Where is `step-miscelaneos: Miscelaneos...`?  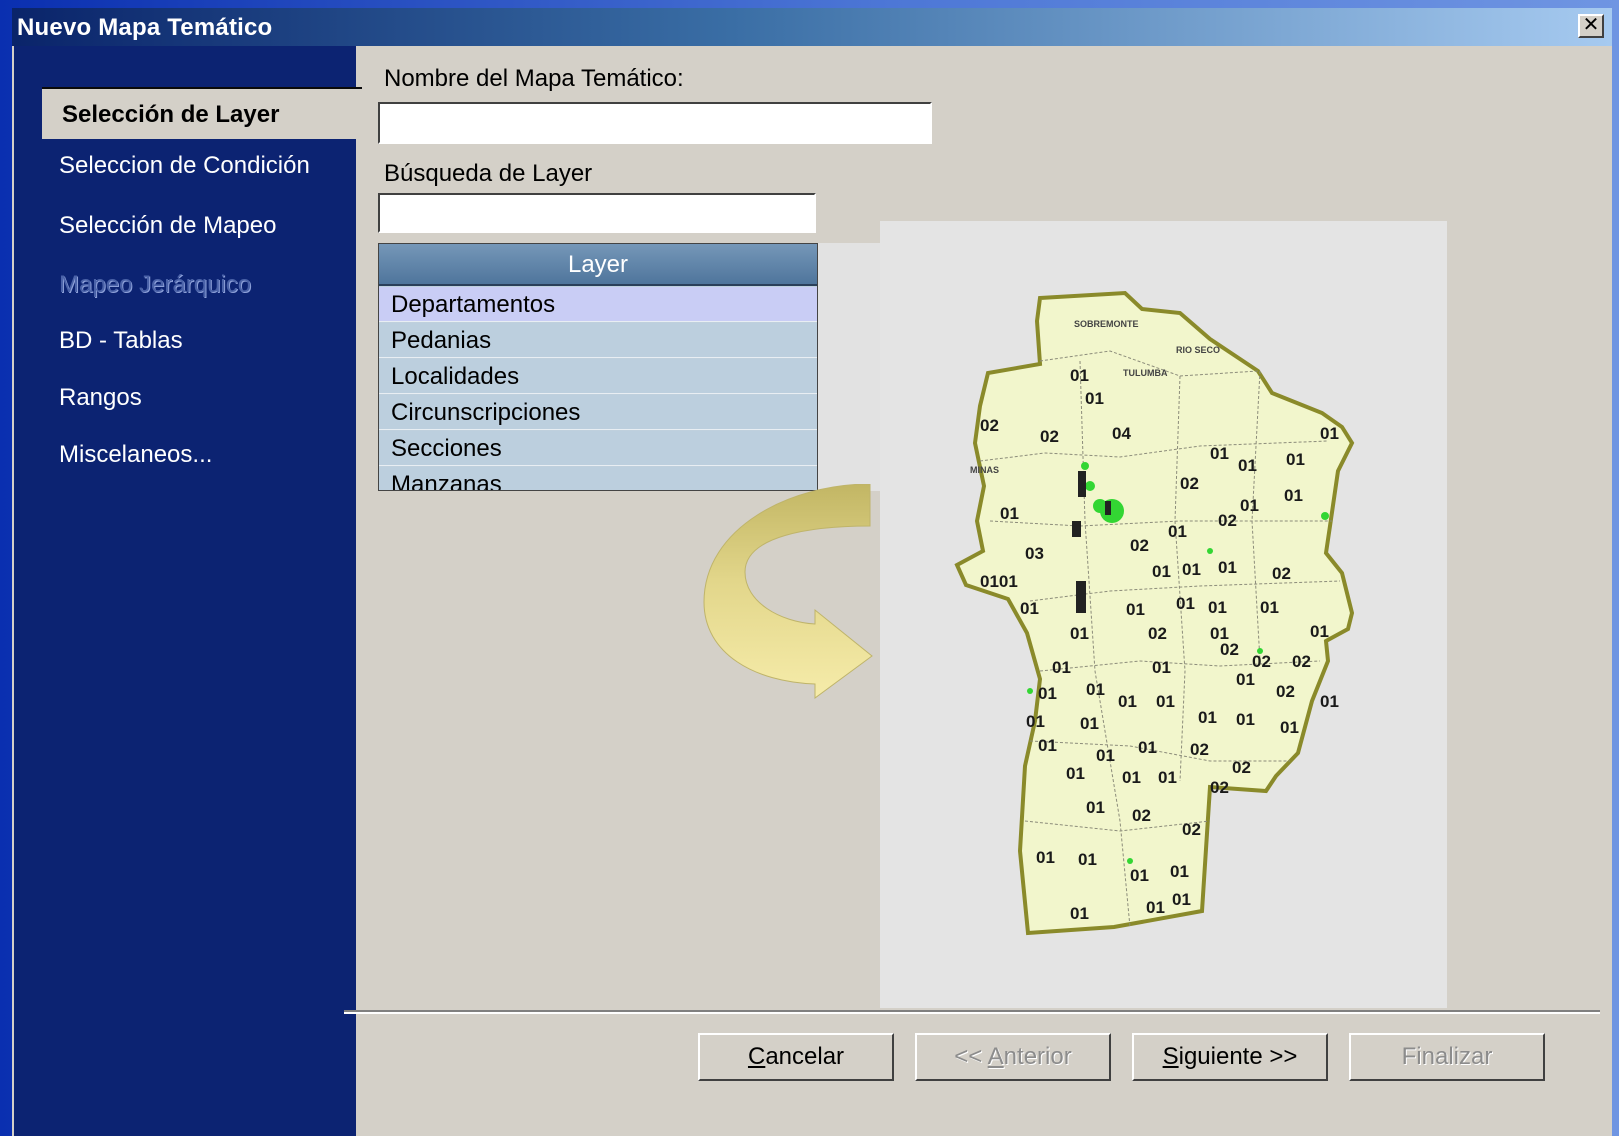
step-miscelaneos: Miscelaneos... is located at coordinates (135, 455).